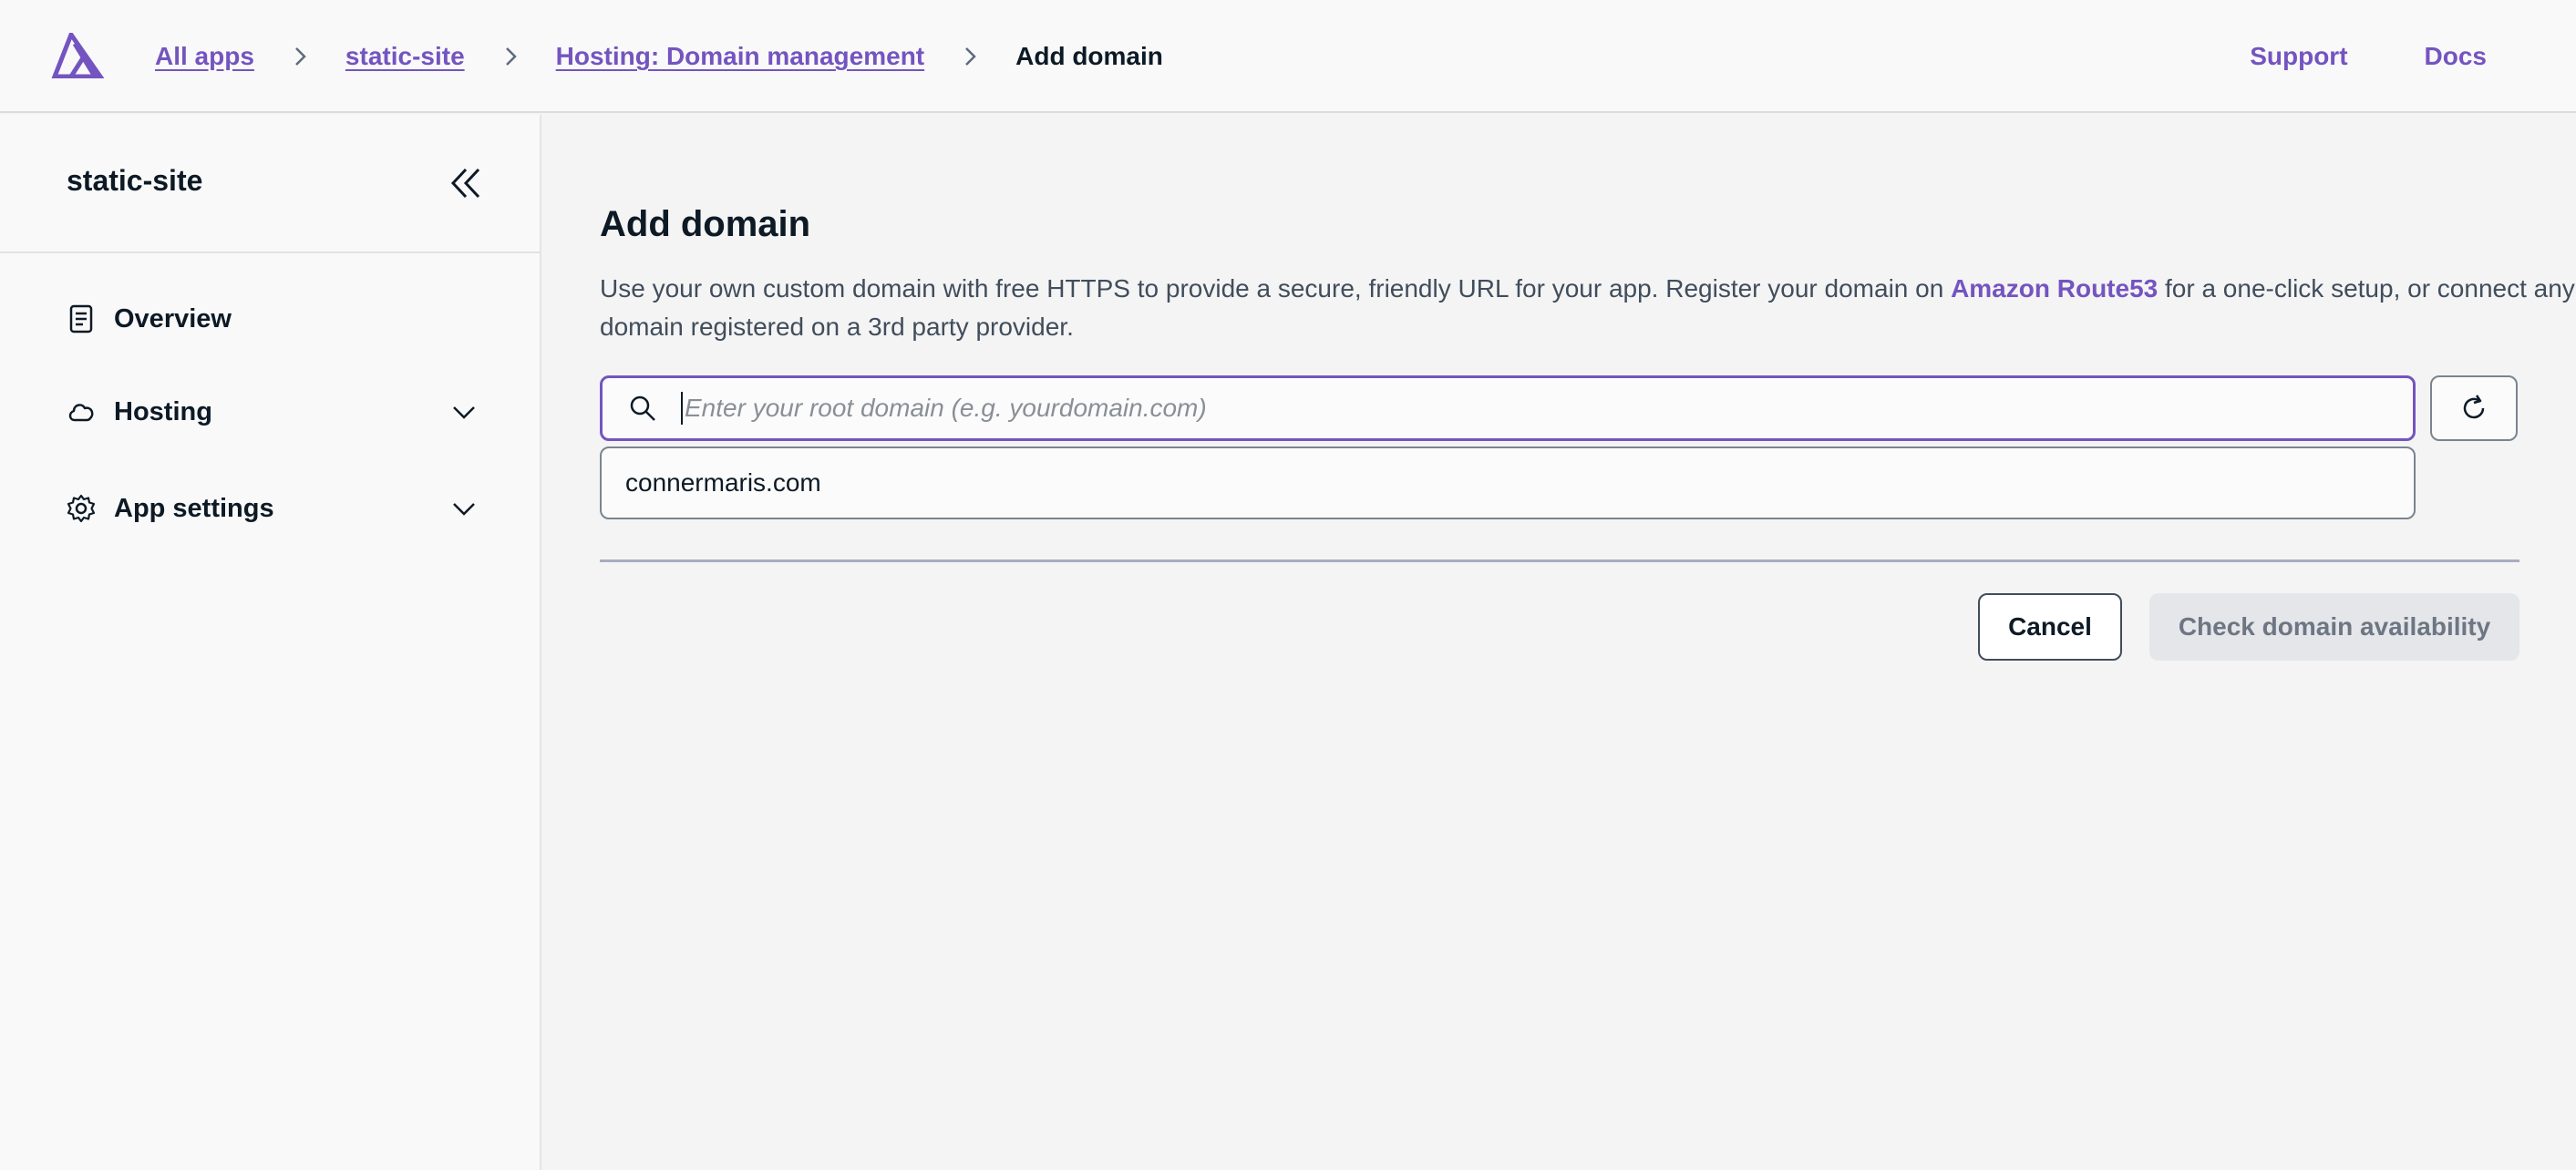 The image size is (2576, 1170). What do you see at coordinates (163, 411) in the screenshot?
I see `sidebar-item-label: Hosting` at bounding box center [163, 411].